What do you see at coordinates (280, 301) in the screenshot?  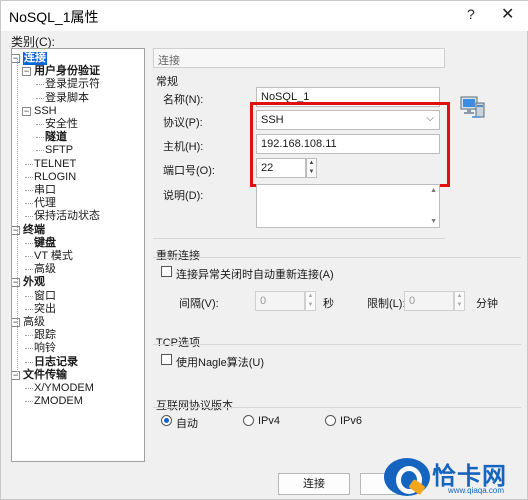 I see `interval-field: 0` at bounding box center [280, 301].